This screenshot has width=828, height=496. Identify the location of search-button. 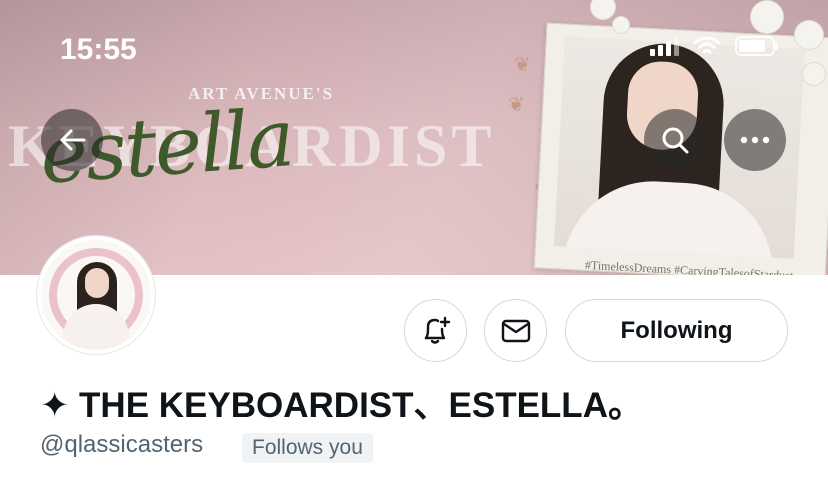
(675, 140).